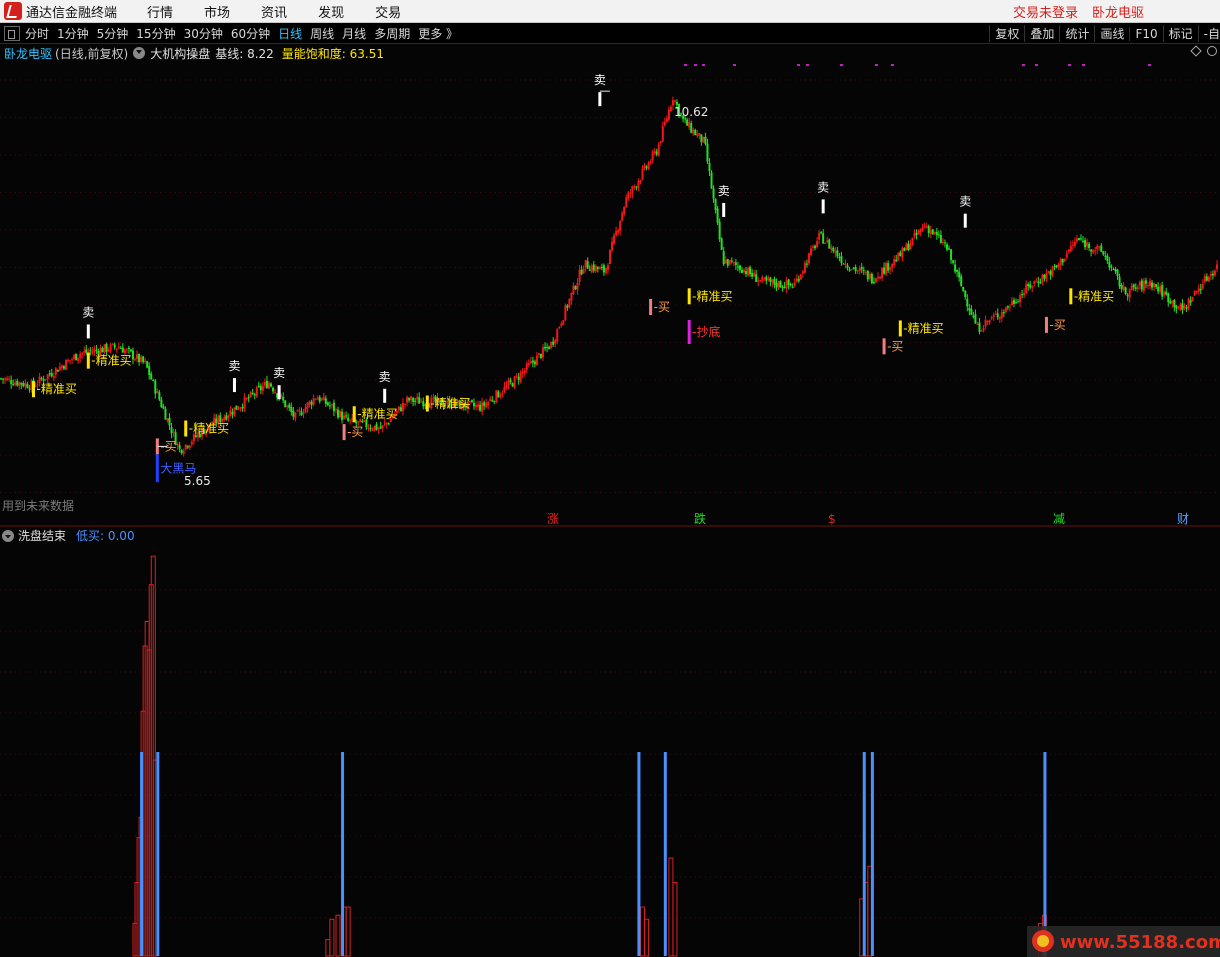 Image resolution: width=1220 pixels, height=957 pixels. I want to click on wash-end-red-bar, so click(671, 907).